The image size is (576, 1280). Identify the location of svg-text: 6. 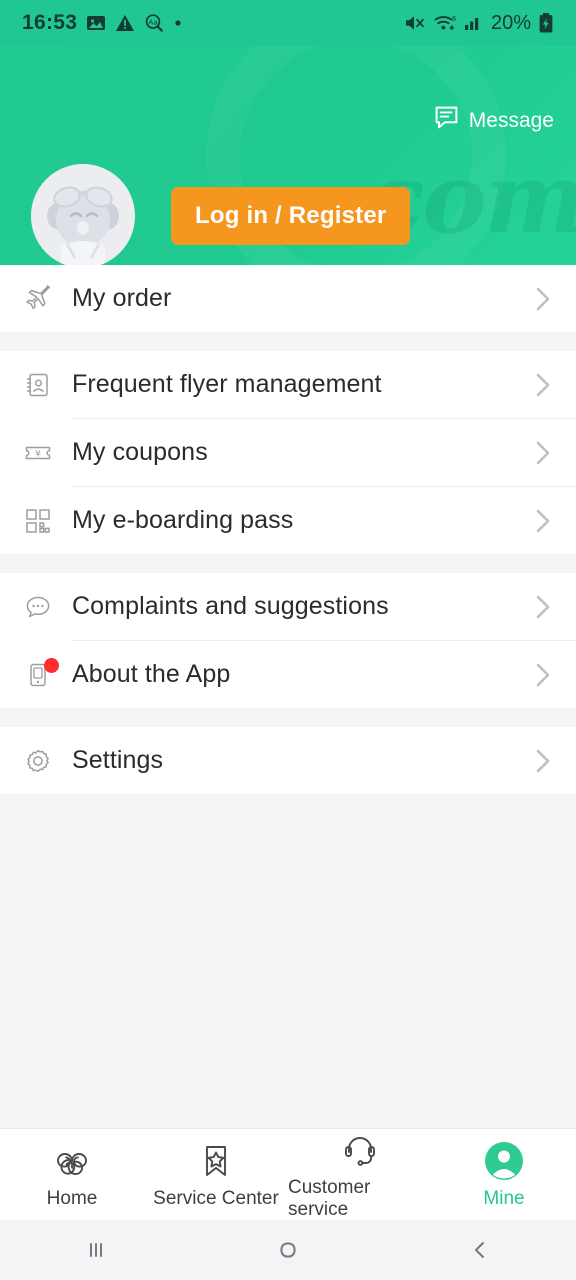
(454, 19).